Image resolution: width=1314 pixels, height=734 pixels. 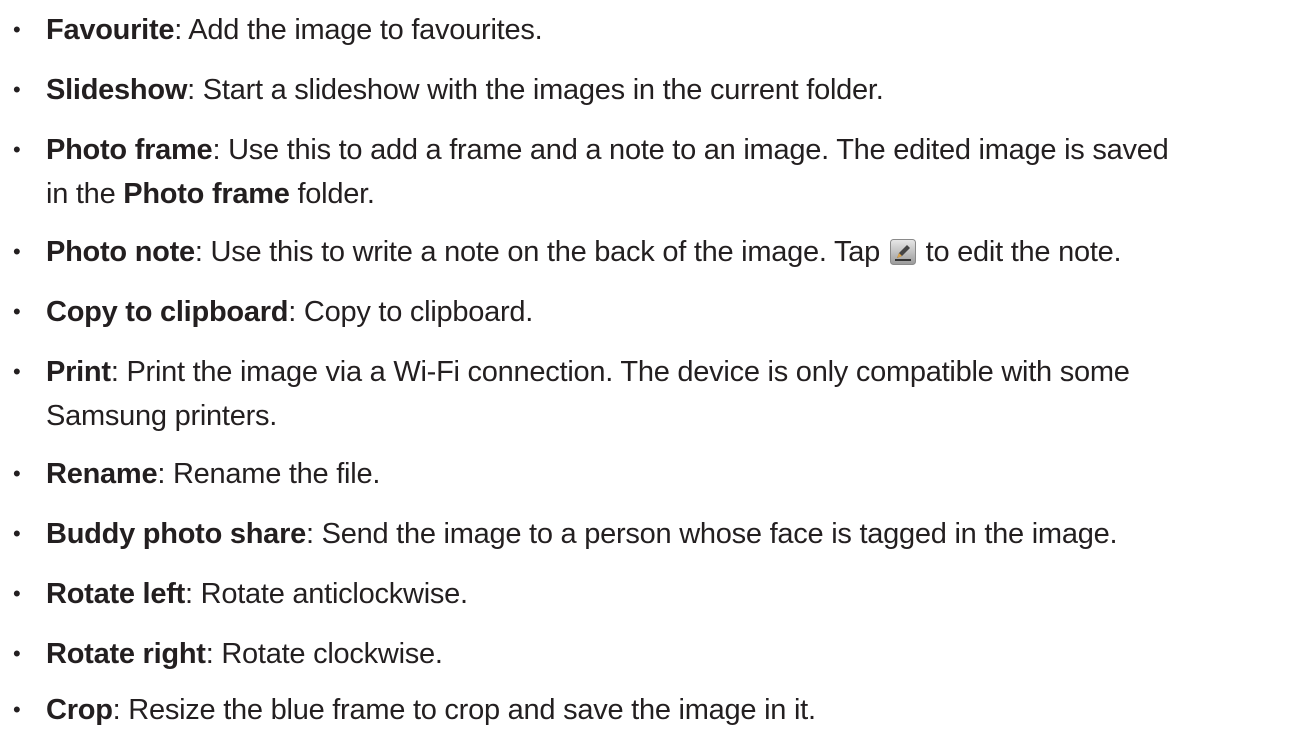 I want to click on item-term: Photo note, so click(x=120, y=252).